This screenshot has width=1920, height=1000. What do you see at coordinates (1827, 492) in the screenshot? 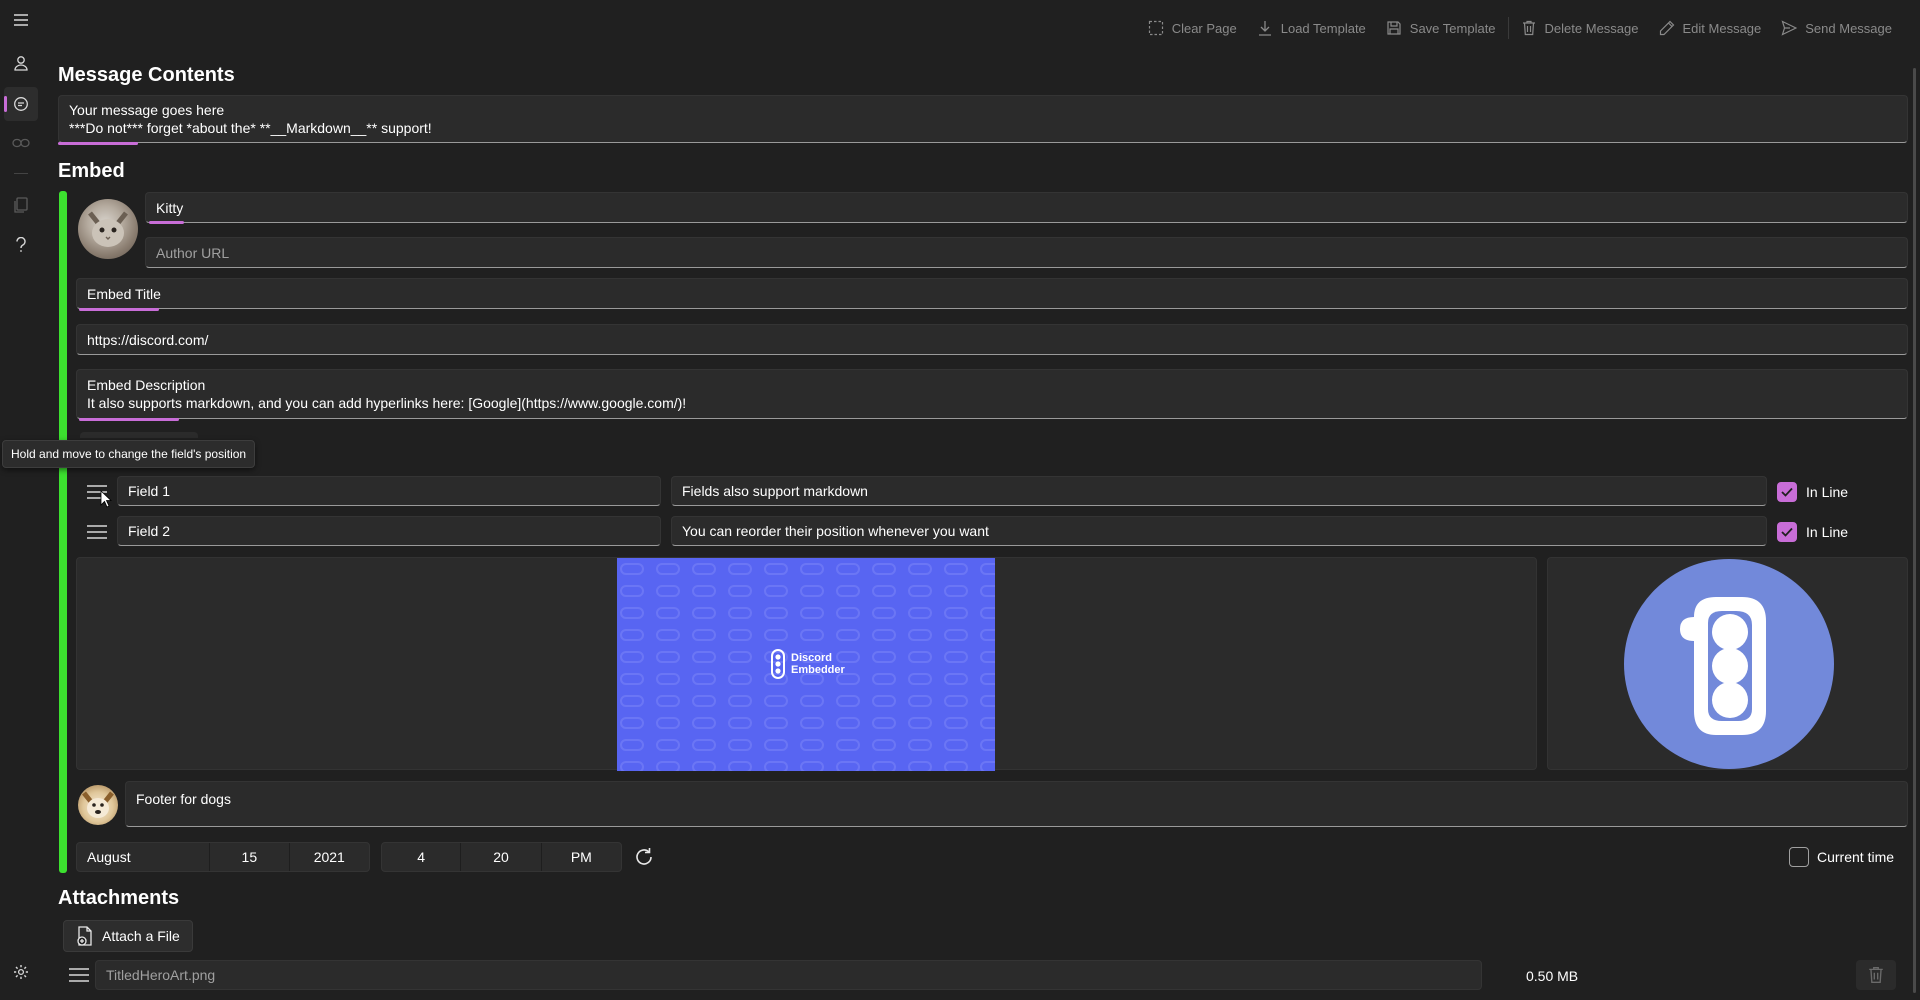
I see `field-1-inline-label: In Line` at bounding box center [1827, 492].